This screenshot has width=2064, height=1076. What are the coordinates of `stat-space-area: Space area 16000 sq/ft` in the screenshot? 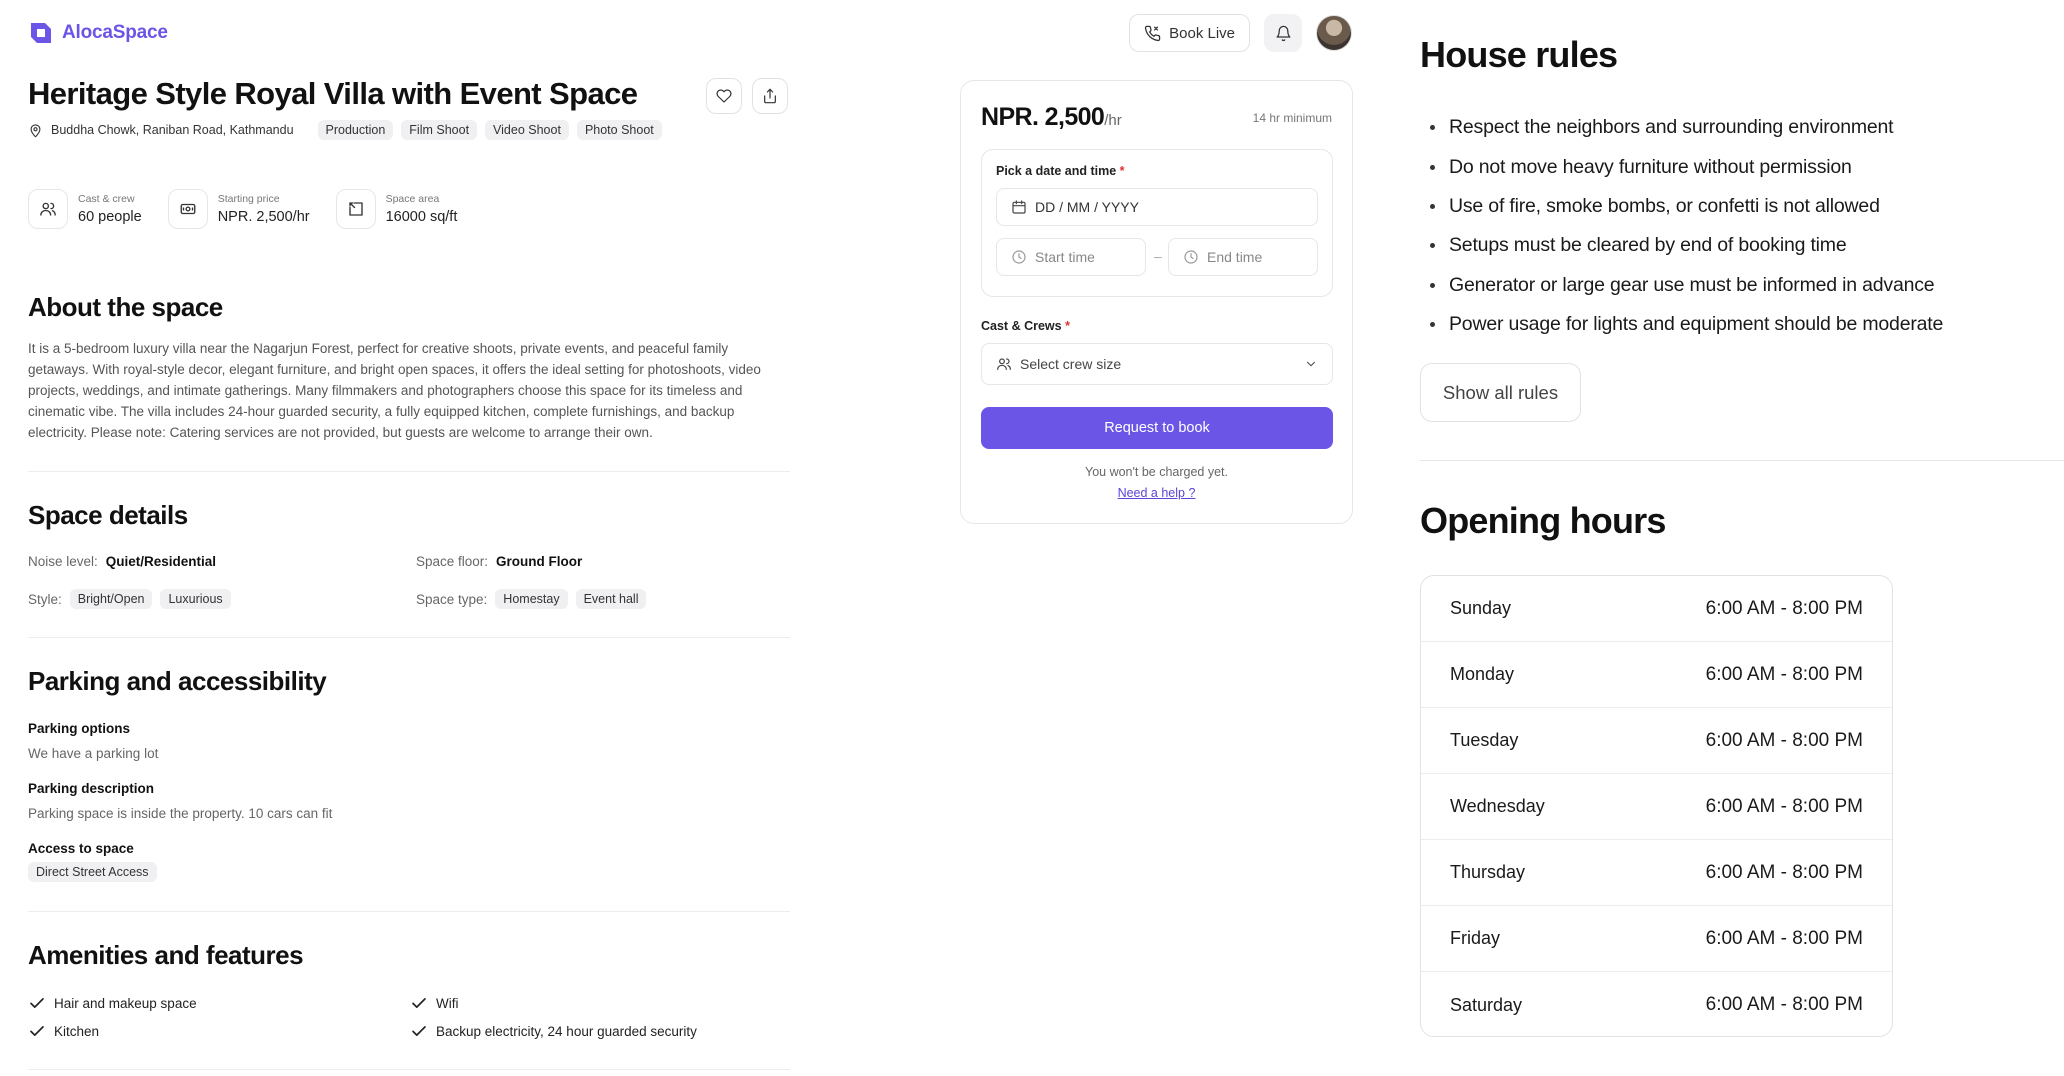 It's located at (396, 209).